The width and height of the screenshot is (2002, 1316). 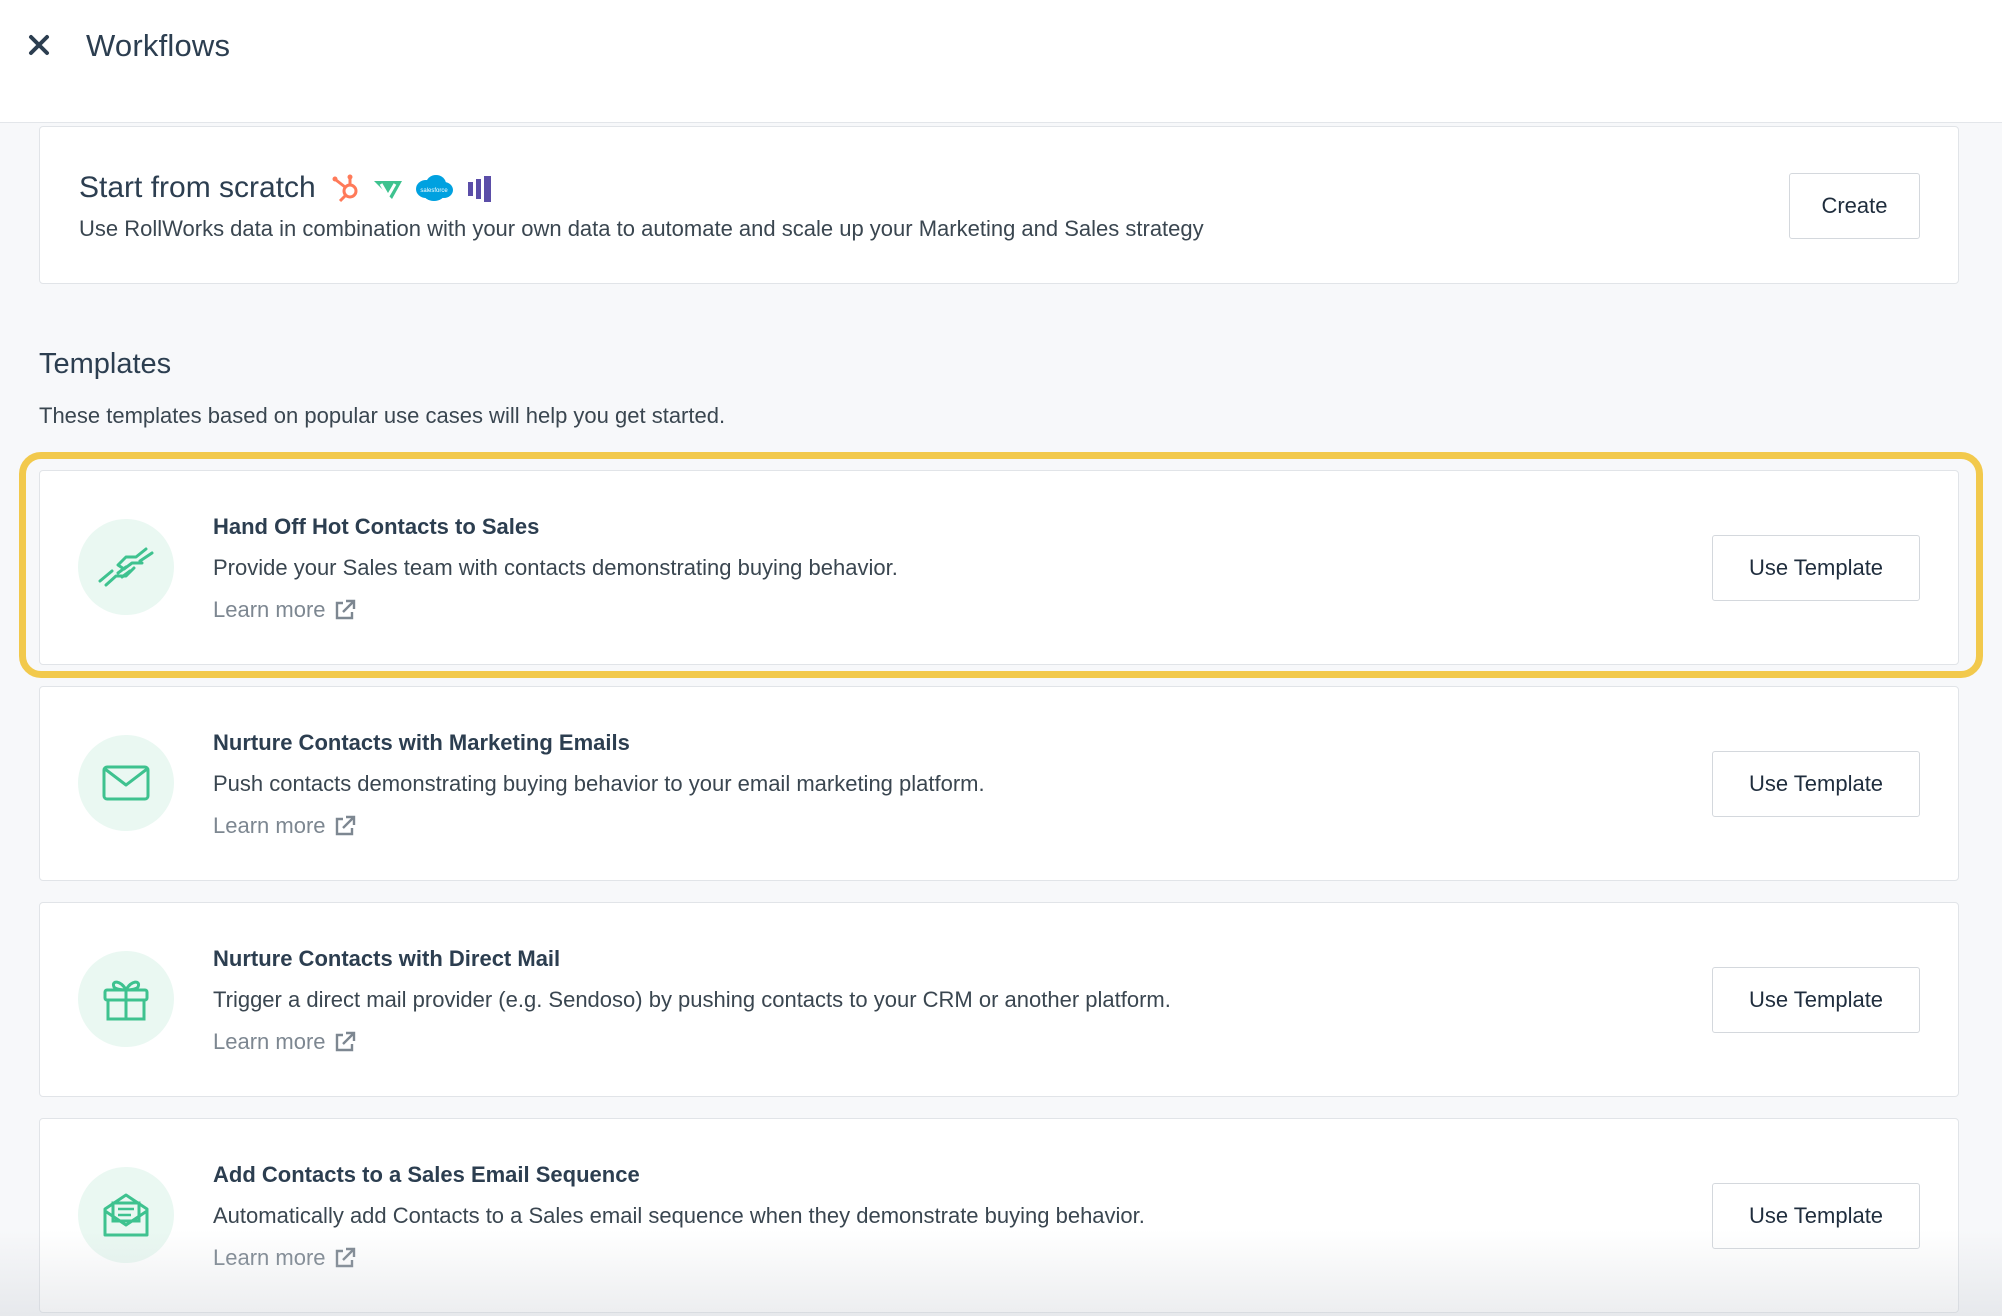 I want to click on salesforce-logo-icon: salesforce, so click(x=434, y=188).